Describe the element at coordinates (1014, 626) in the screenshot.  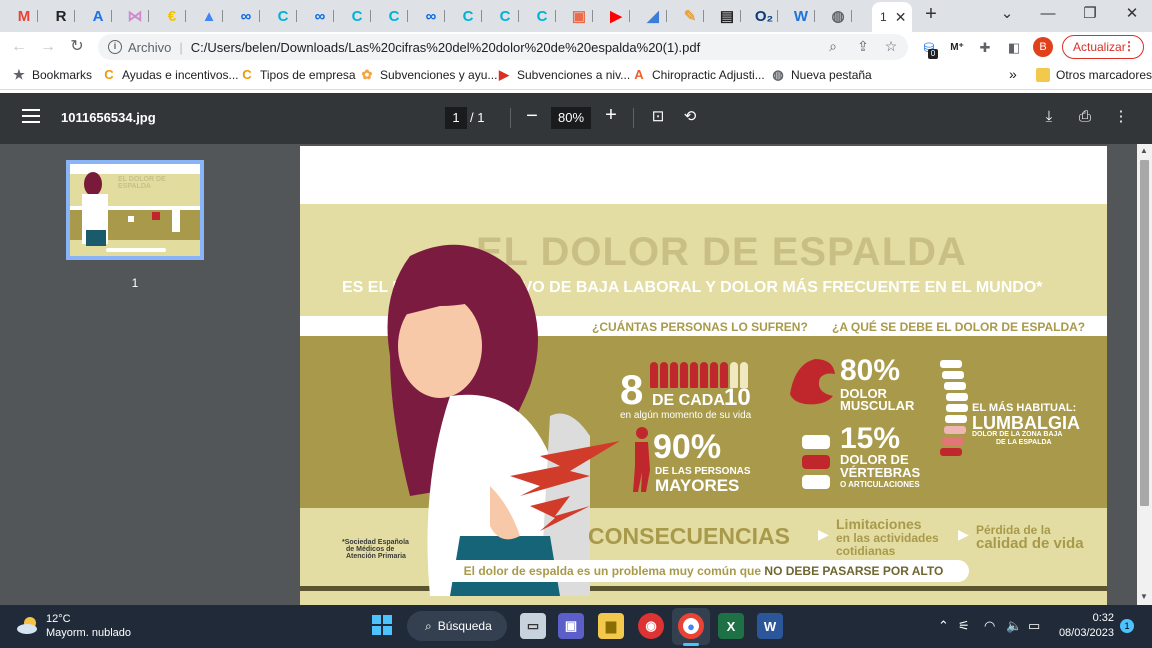
I see `speaker-muted-icon: 🔈` at that location.